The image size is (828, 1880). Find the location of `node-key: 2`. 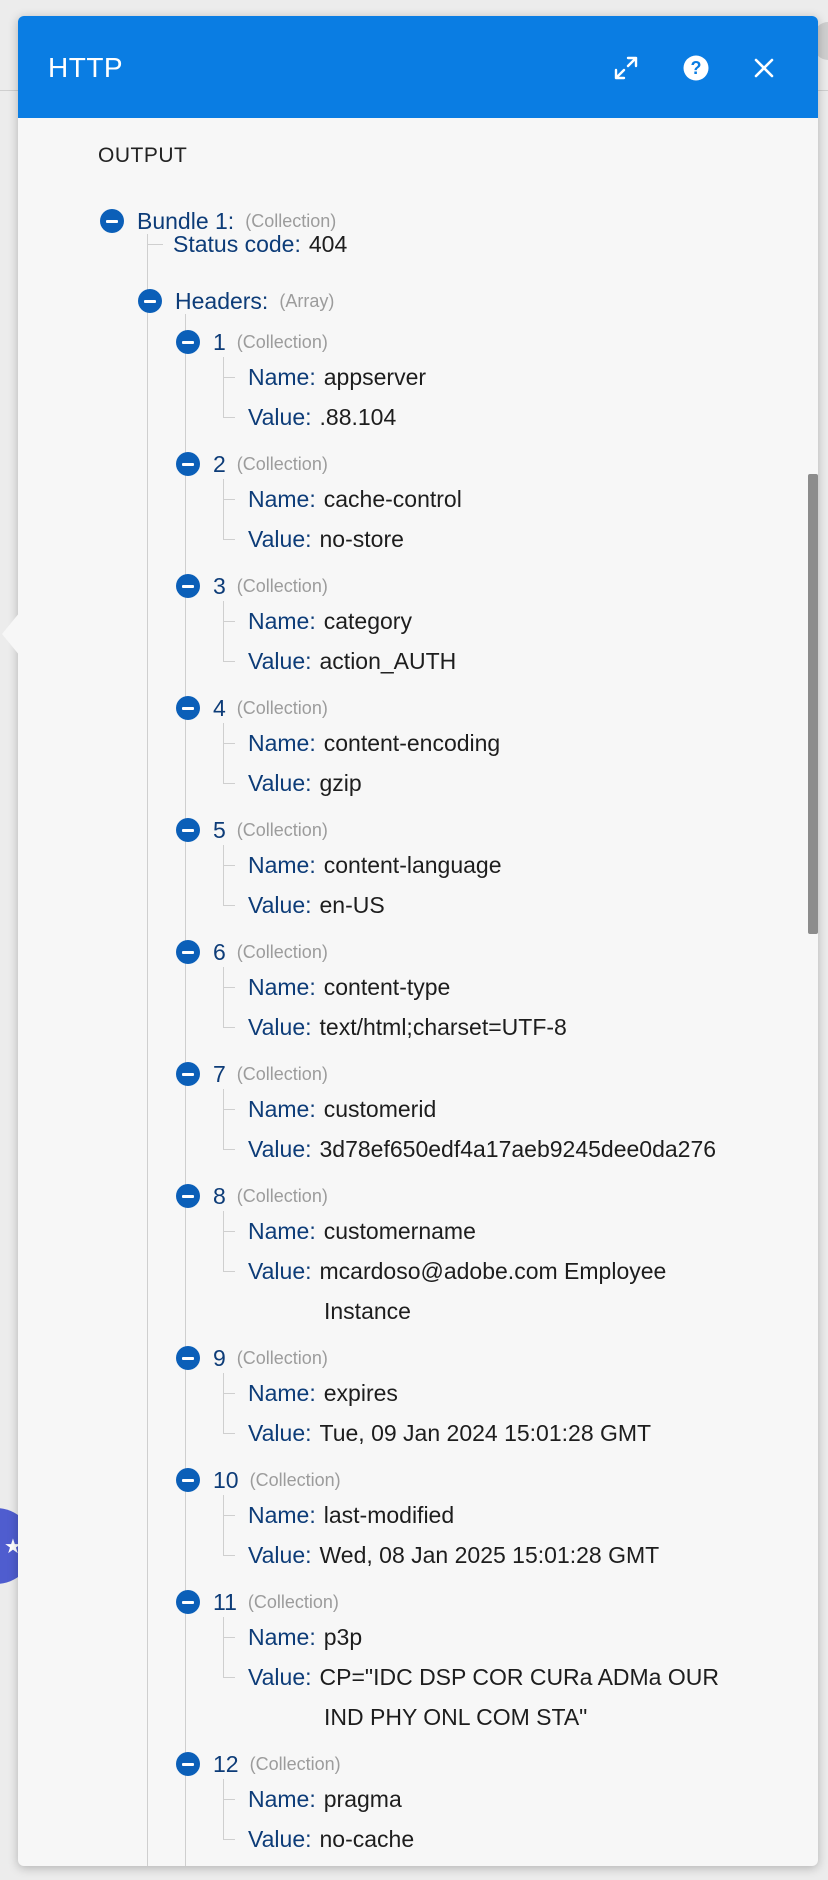

node-key: 2 is located at coordinates (219, 463).